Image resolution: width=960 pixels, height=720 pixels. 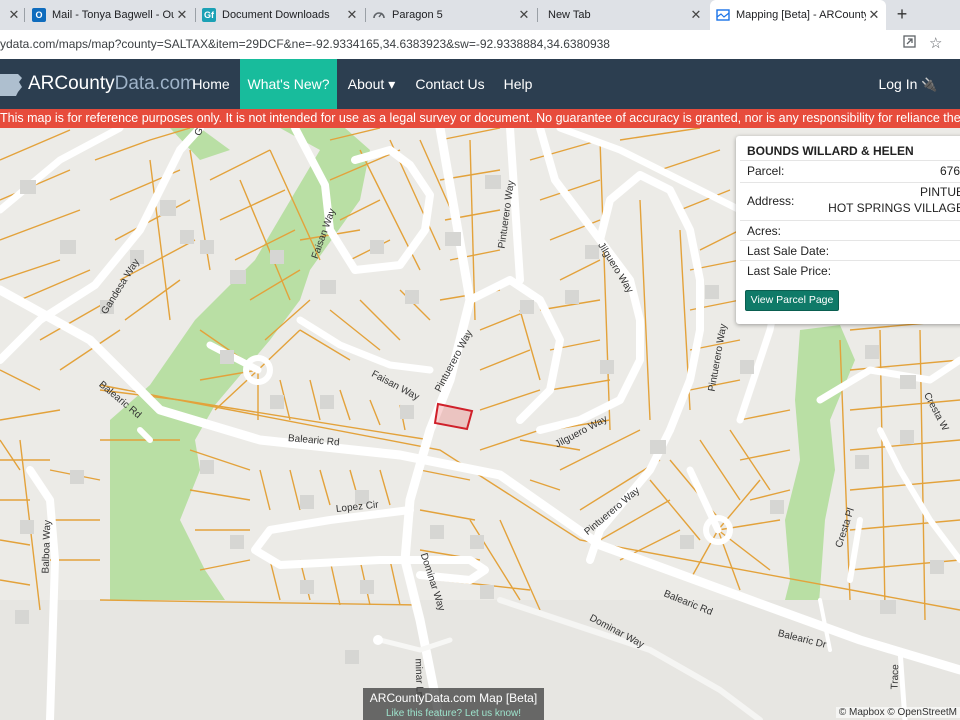 What do you see at coordinates (113, 15) in the screenshot?
I see `tab-title: Mail - Tonya Bagwell - Outl` at bounding box center [113, 15].